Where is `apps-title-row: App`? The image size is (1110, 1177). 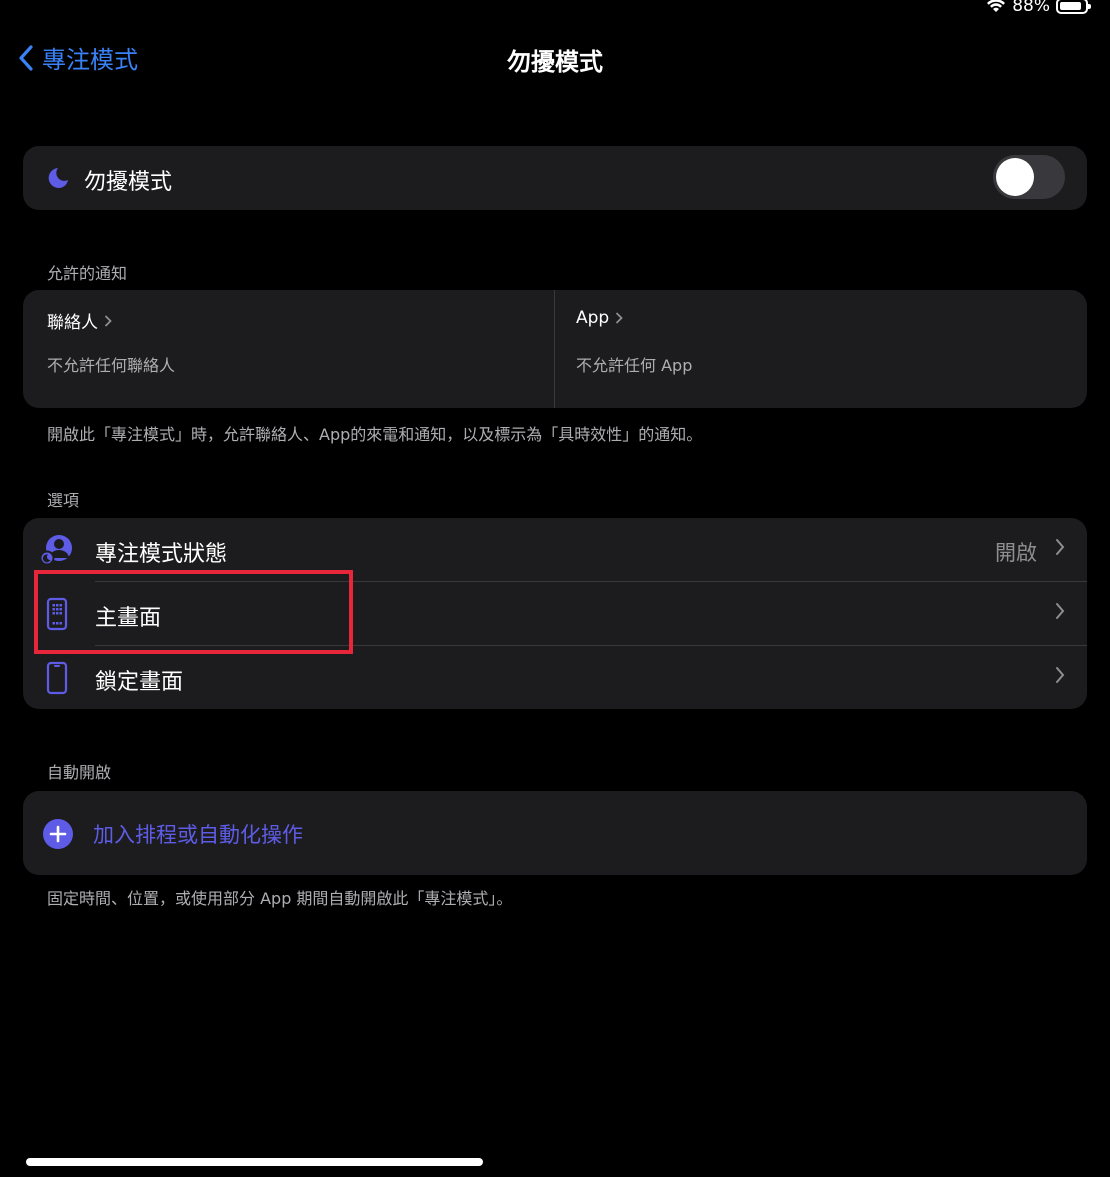
apps-title-row: App is located at coordinates (599, 318).